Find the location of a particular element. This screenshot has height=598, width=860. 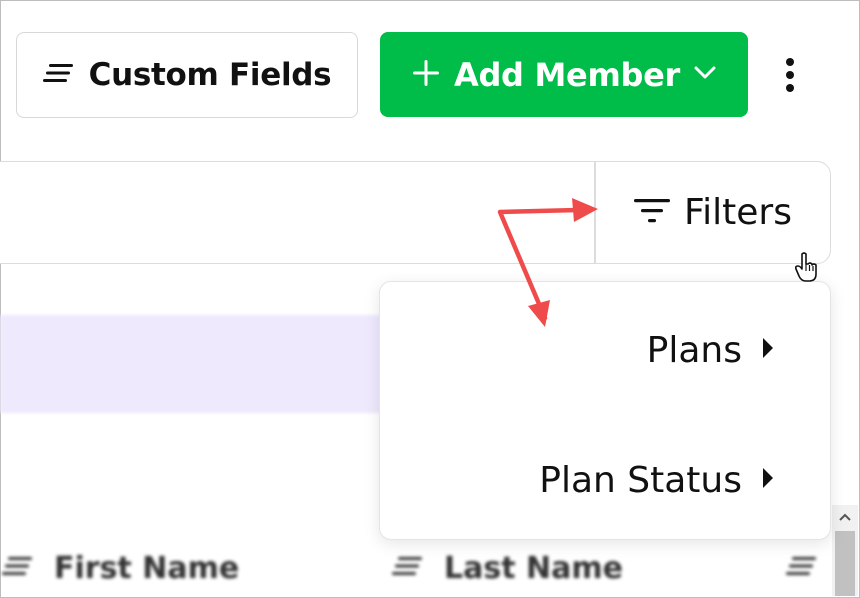

column-header-last-name: Last Name is located at coordinates (507, 568).